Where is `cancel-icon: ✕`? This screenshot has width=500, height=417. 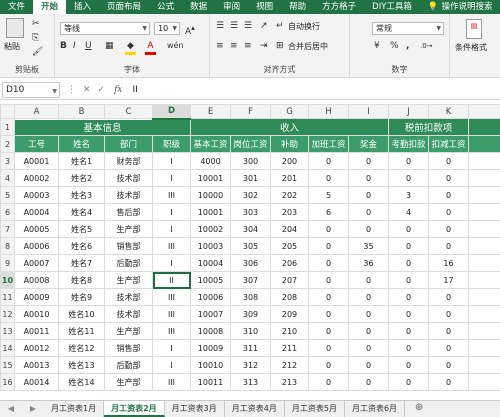
cancel-icon: ✕ is located at coordinates (87, 90).